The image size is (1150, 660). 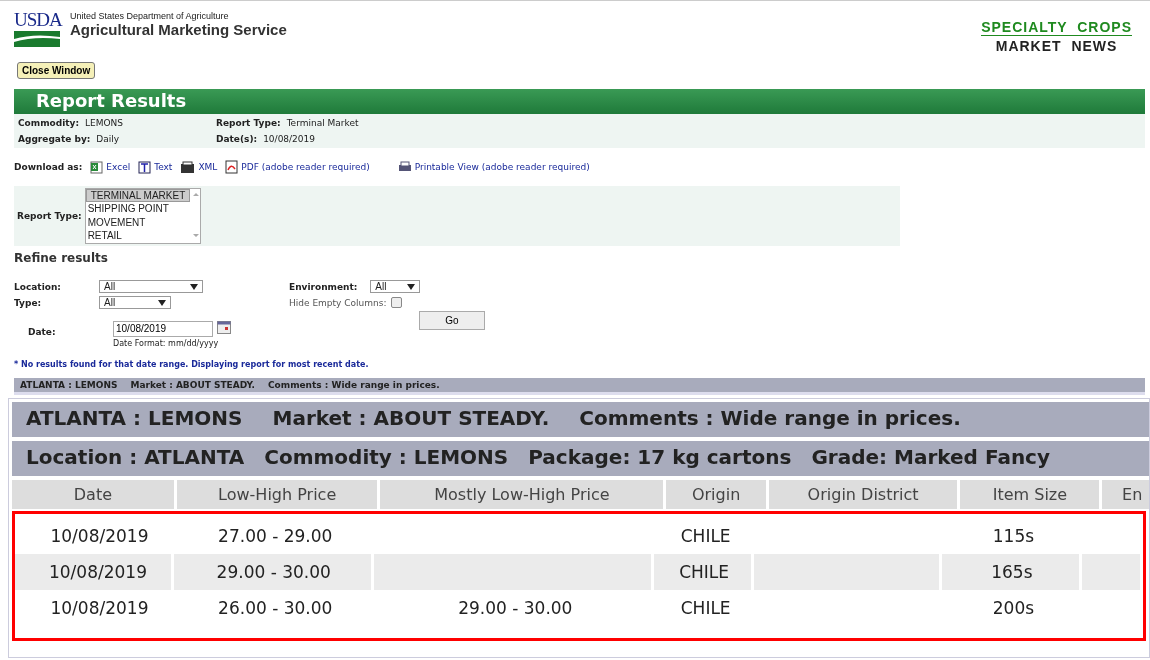 I want to click on hide-empty-label: Hide Empty Columns:, so click(x=338, y=302).